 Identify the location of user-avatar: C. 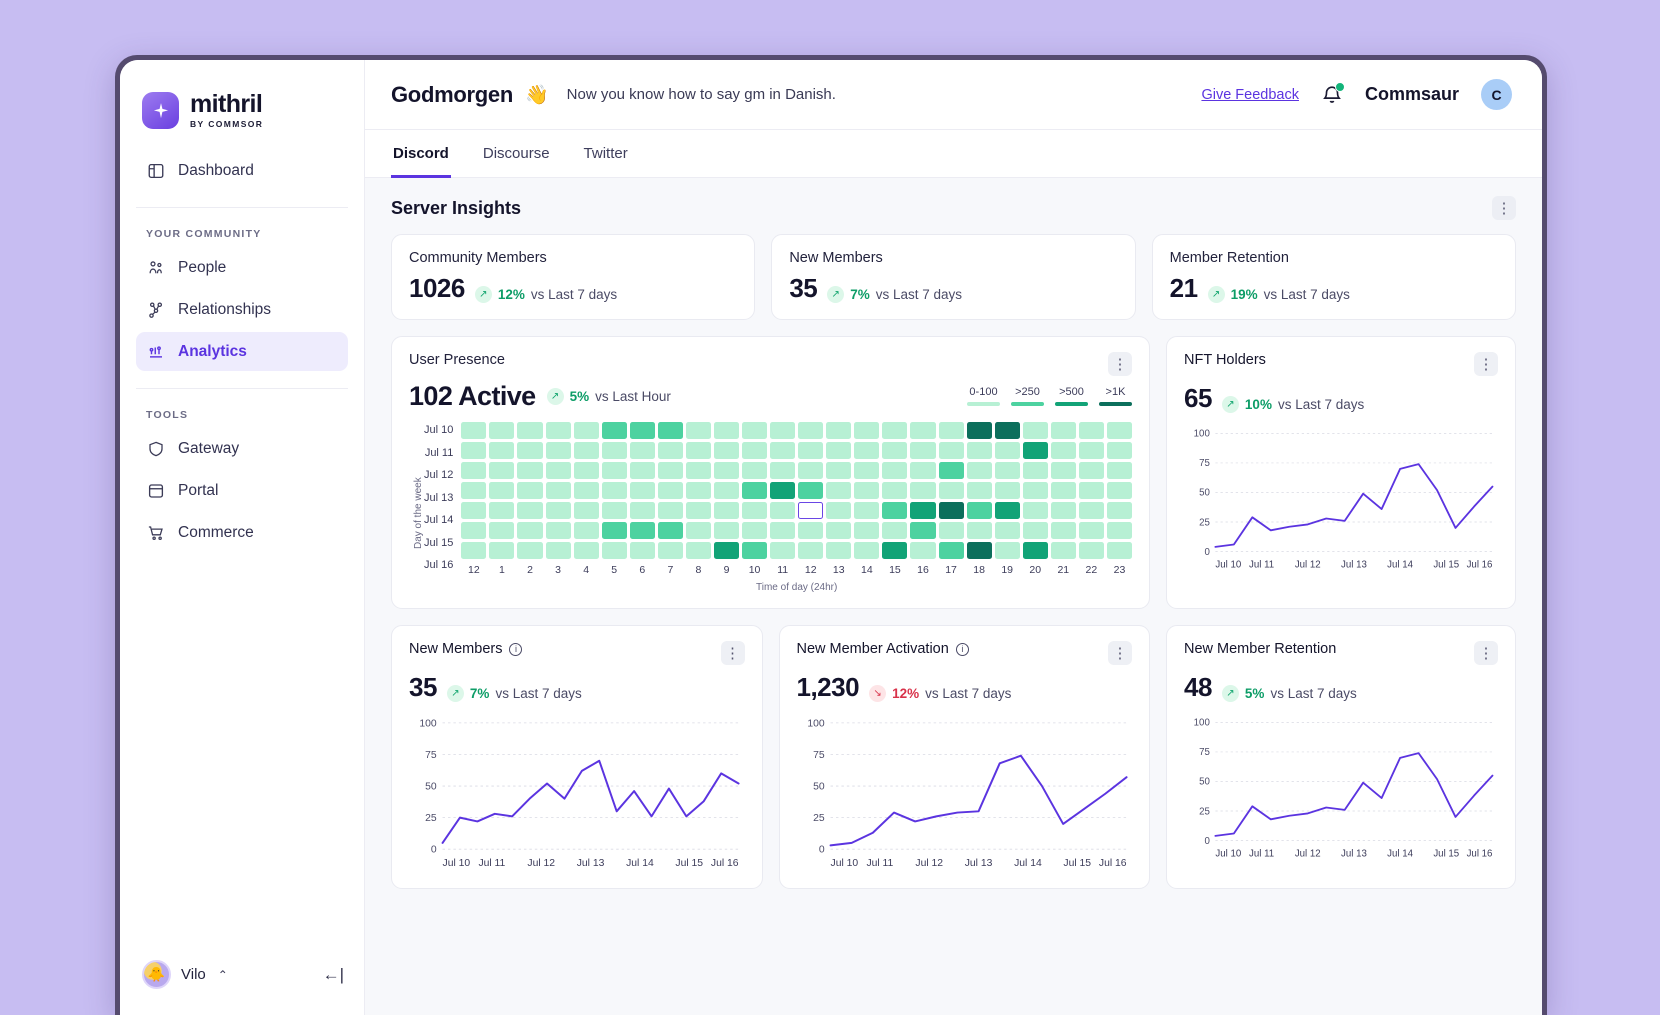
(1496, 94).